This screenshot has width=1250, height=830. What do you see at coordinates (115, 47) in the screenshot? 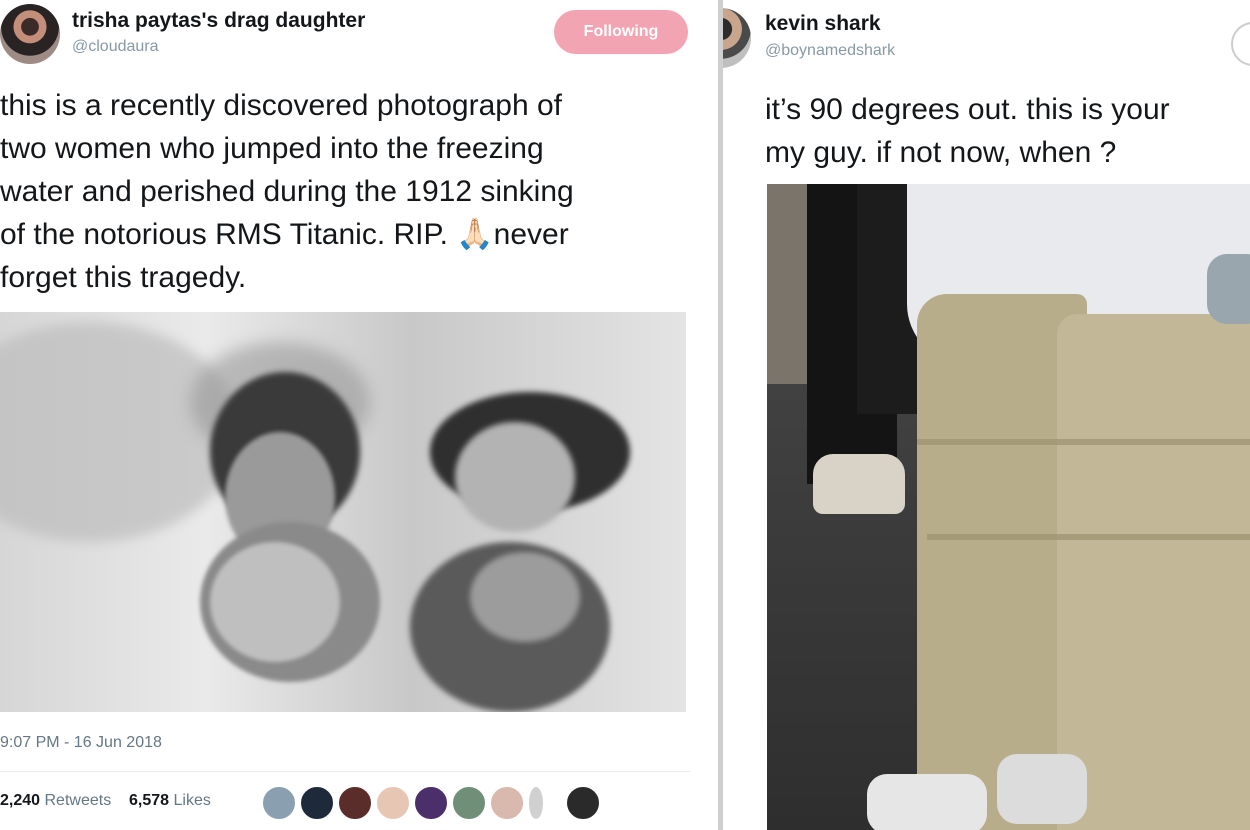
I see `left-handle: @cloudaura` at bounding box center [115, 47].